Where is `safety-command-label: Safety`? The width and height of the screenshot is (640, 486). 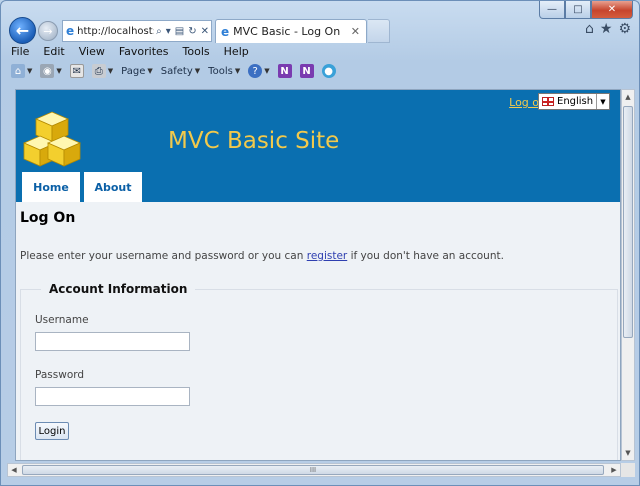 safety-command-label: Safety is located at coordinates (176, 71).